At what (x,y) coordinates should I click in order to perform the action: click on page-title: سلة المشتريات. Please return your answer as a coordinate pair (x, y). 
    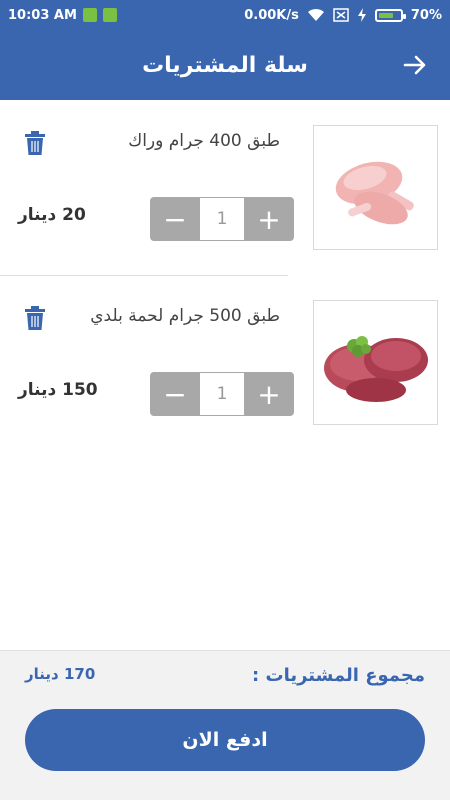
    Looking at the image, I should click on (225, 65).